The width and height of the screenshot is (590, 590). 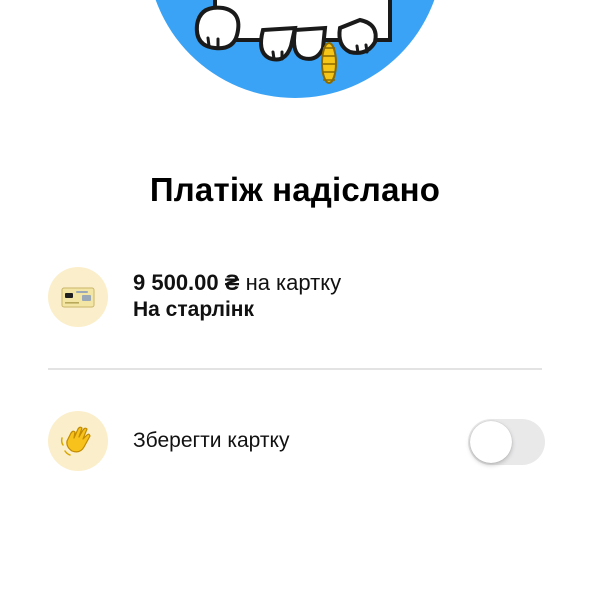 I want to click on save-card-toggle, so click(x=506, y=442).